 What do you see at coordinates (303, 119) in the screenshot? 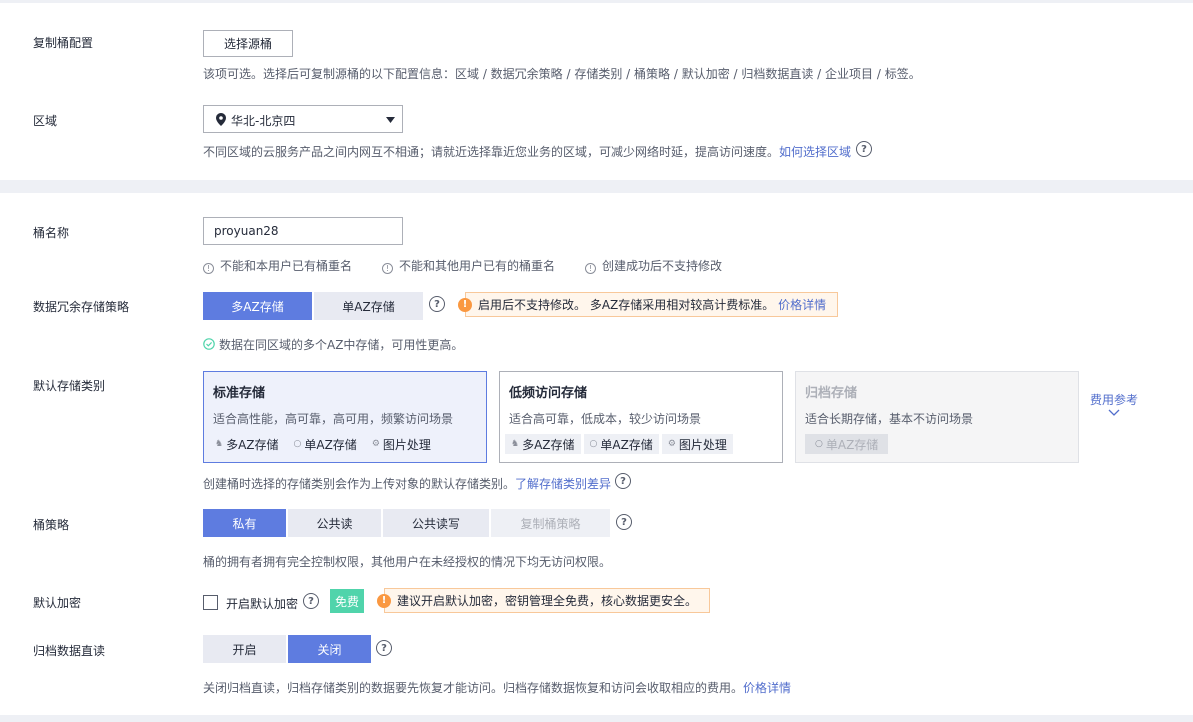
I see `region-select: 华北-北京四` at bounding box center [303, 119].